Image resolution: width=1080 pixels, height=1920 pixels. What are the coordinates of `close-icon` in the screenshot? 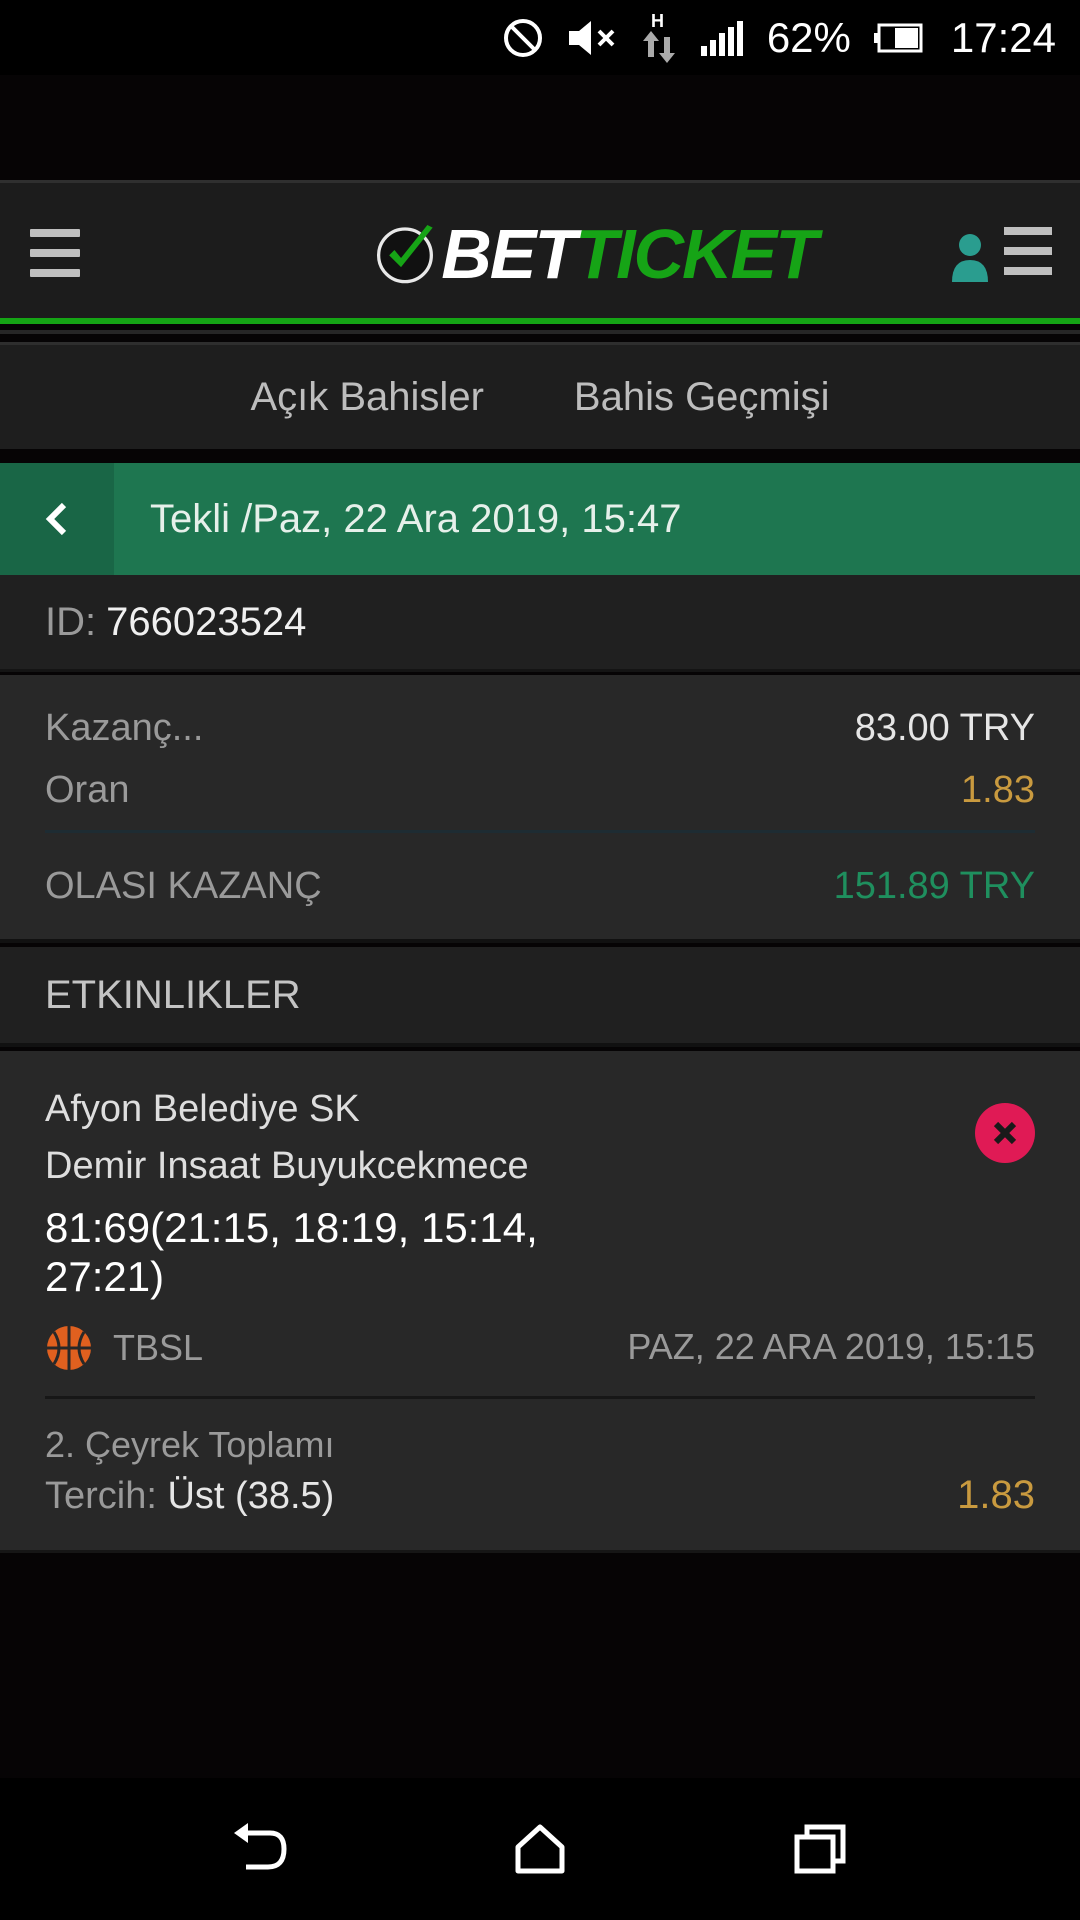 It's located at (1005, 1133).